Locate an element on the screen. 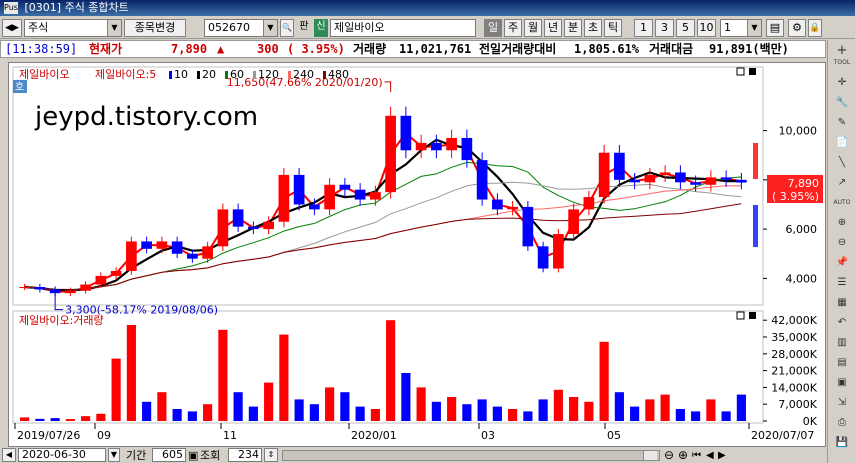 This screenshot has width=855, height=463. query-spin-icon: ⇕ is located at coordinates (271, 455).